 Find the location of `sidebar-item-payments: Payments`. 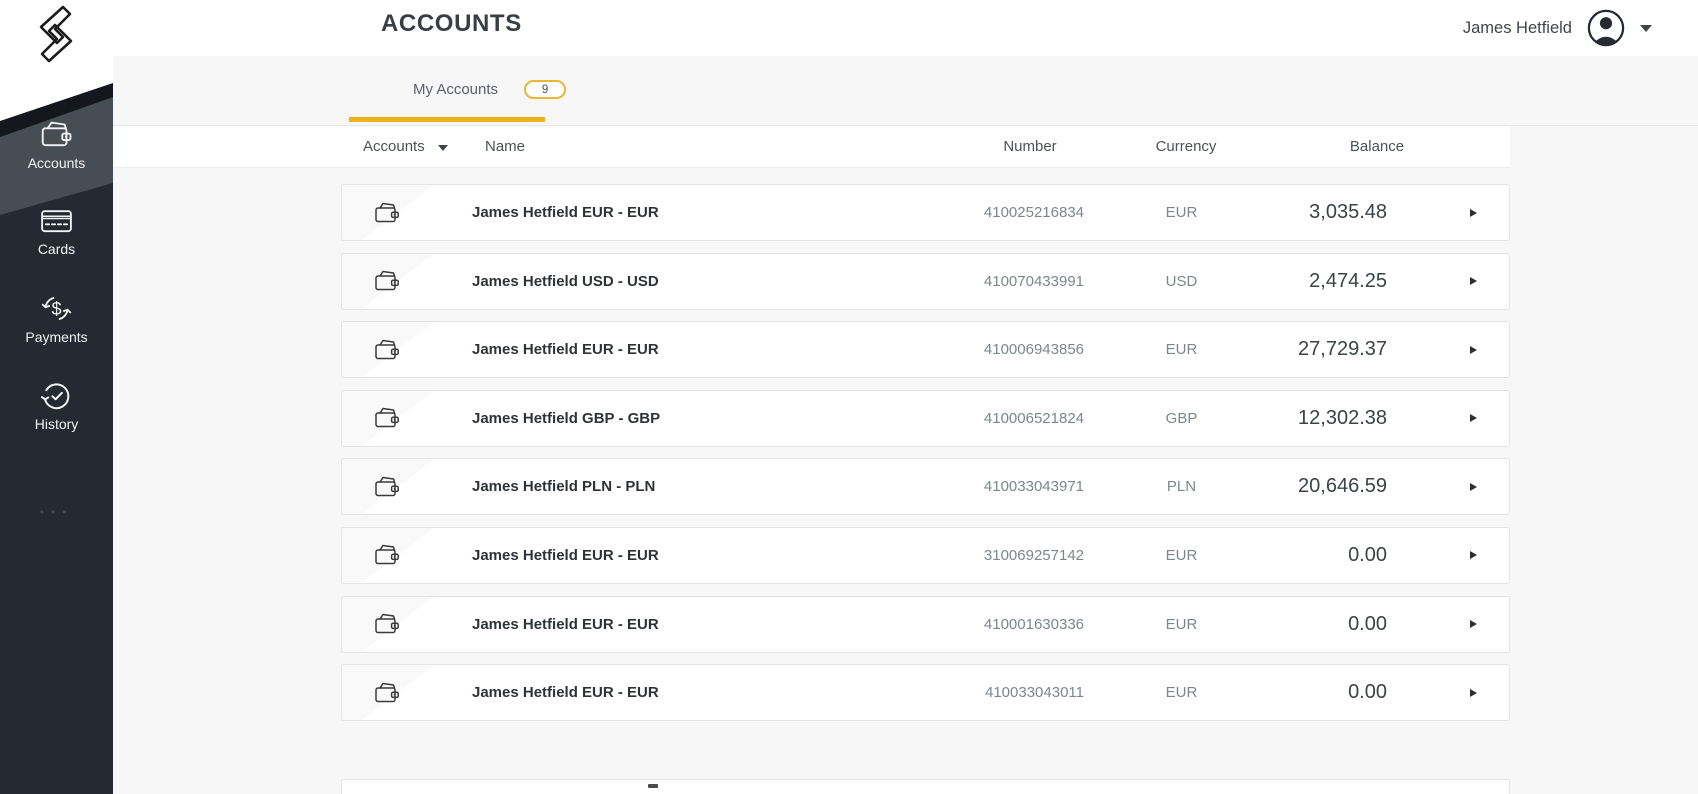

sidebar-item-payments: Payments is located at coordinates (56, 318).